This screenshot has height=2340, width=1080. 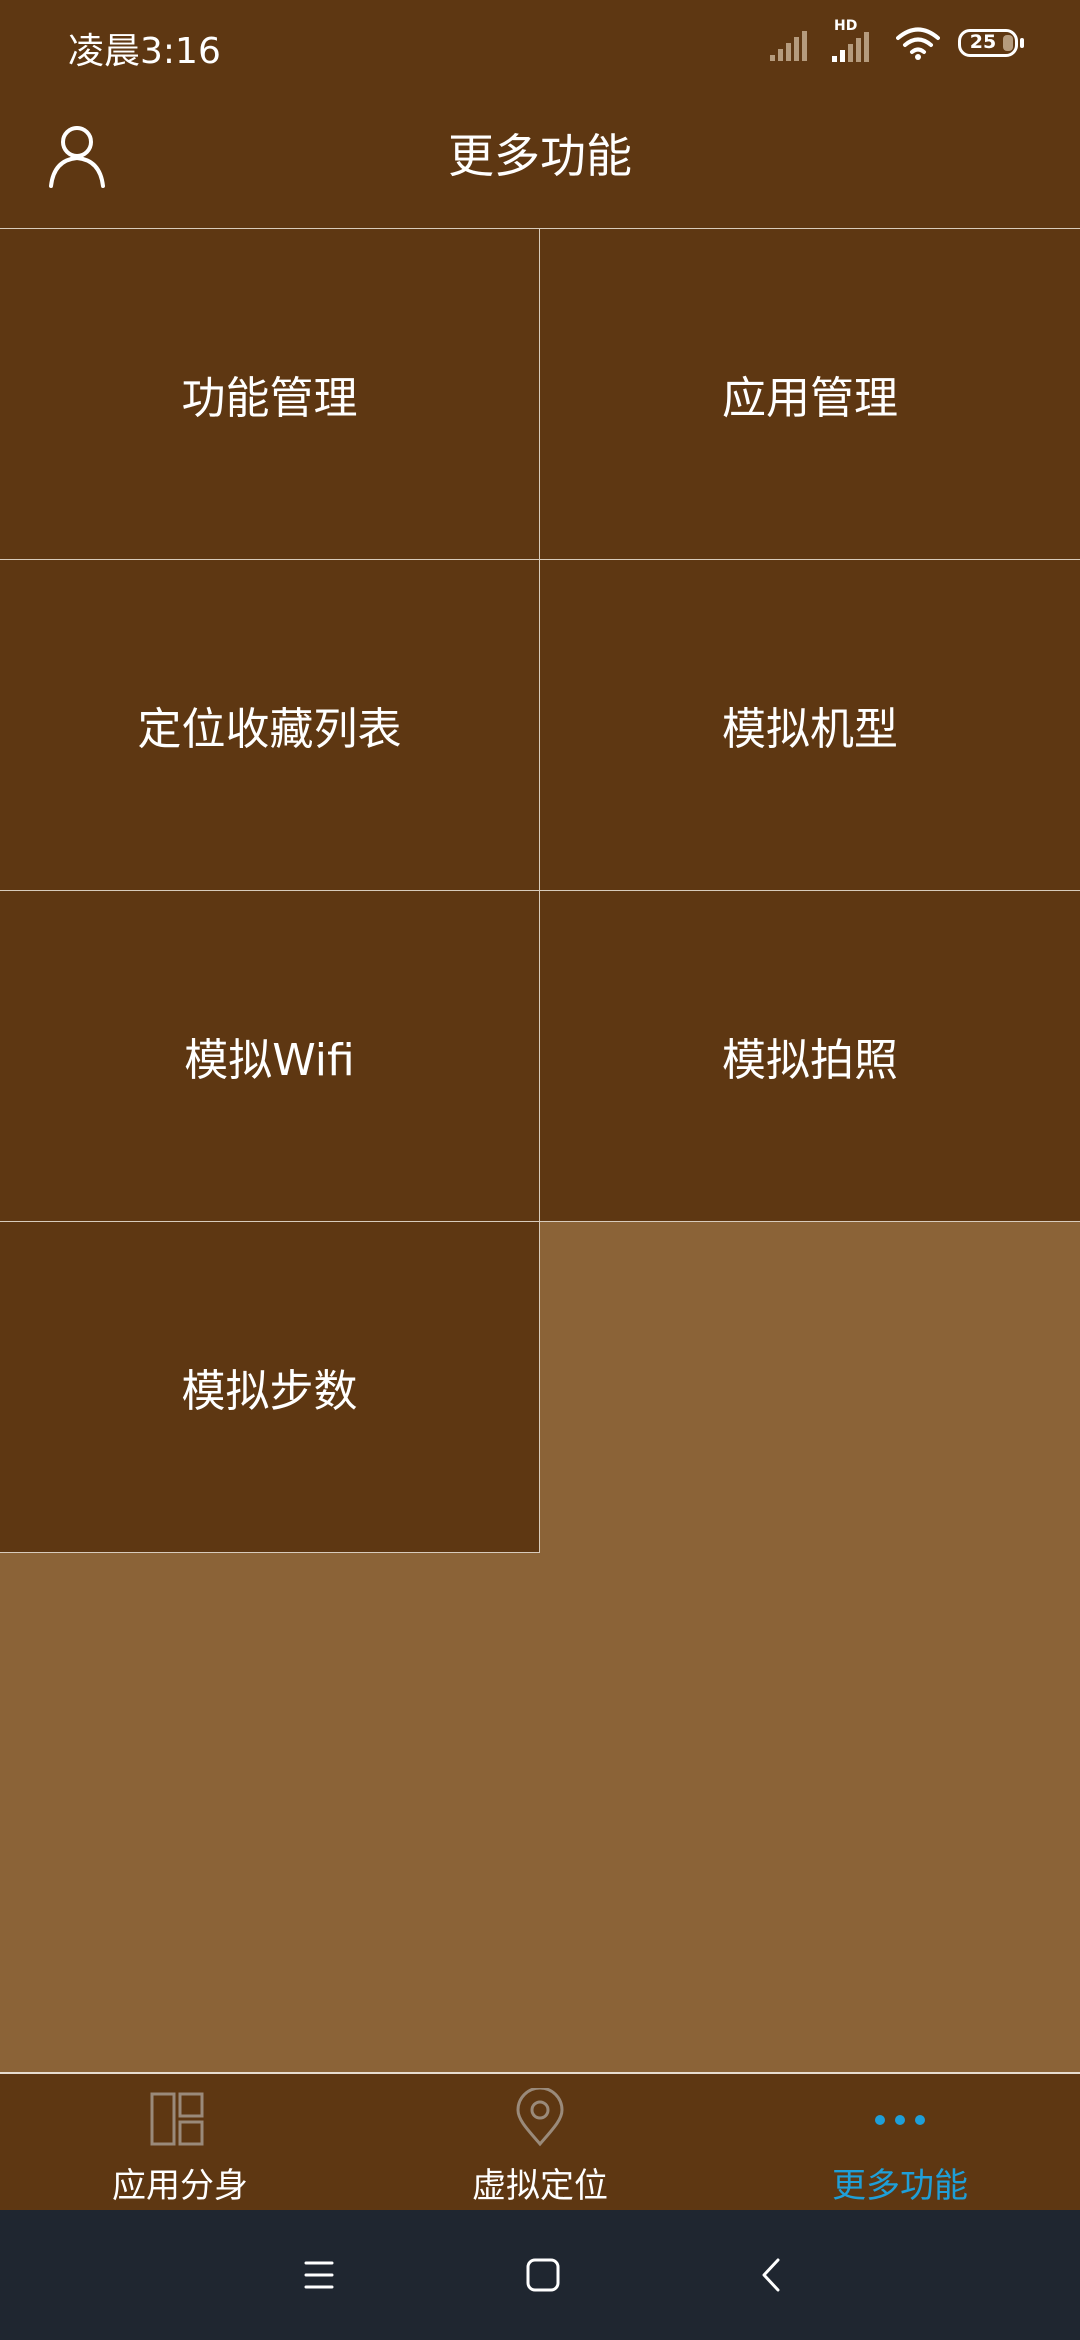 What do you see at coordinates (543, 2275) in the screenshot?
I see `home-icon` at bounding box center [543, 2275].